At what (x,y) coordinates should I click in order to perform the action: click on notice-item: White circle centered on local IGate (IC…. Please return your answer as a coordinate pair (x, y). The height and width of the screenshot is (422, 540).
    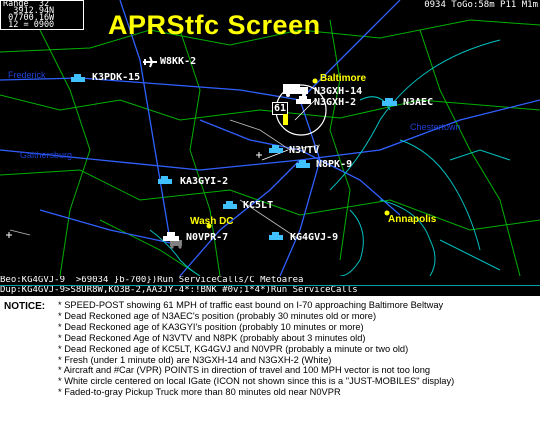
    Looking at the image, I should click on (256, 381).